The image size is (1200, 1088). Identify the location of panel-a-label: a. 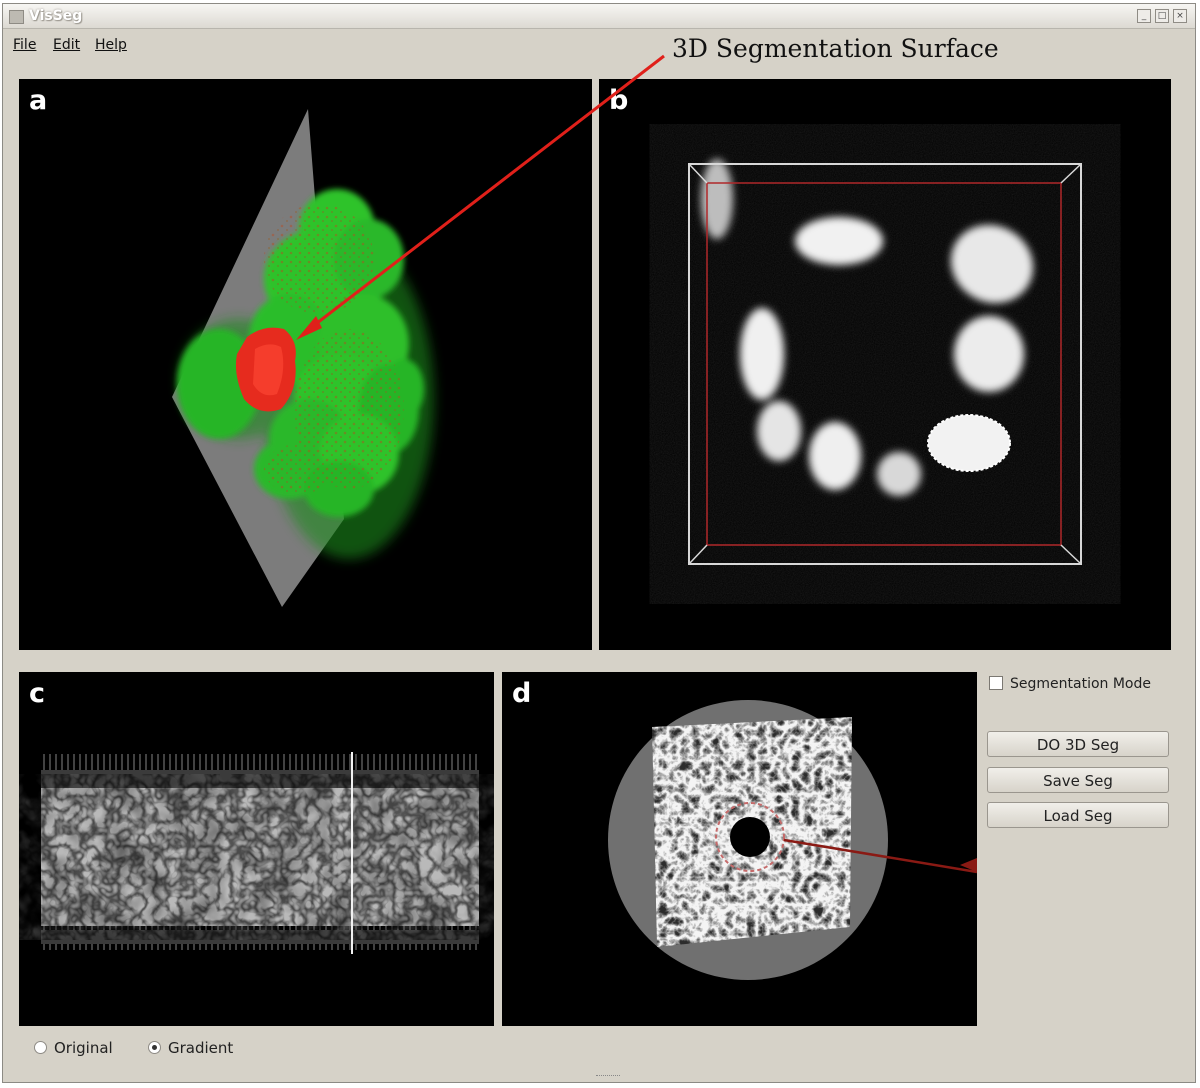
(38, 100).